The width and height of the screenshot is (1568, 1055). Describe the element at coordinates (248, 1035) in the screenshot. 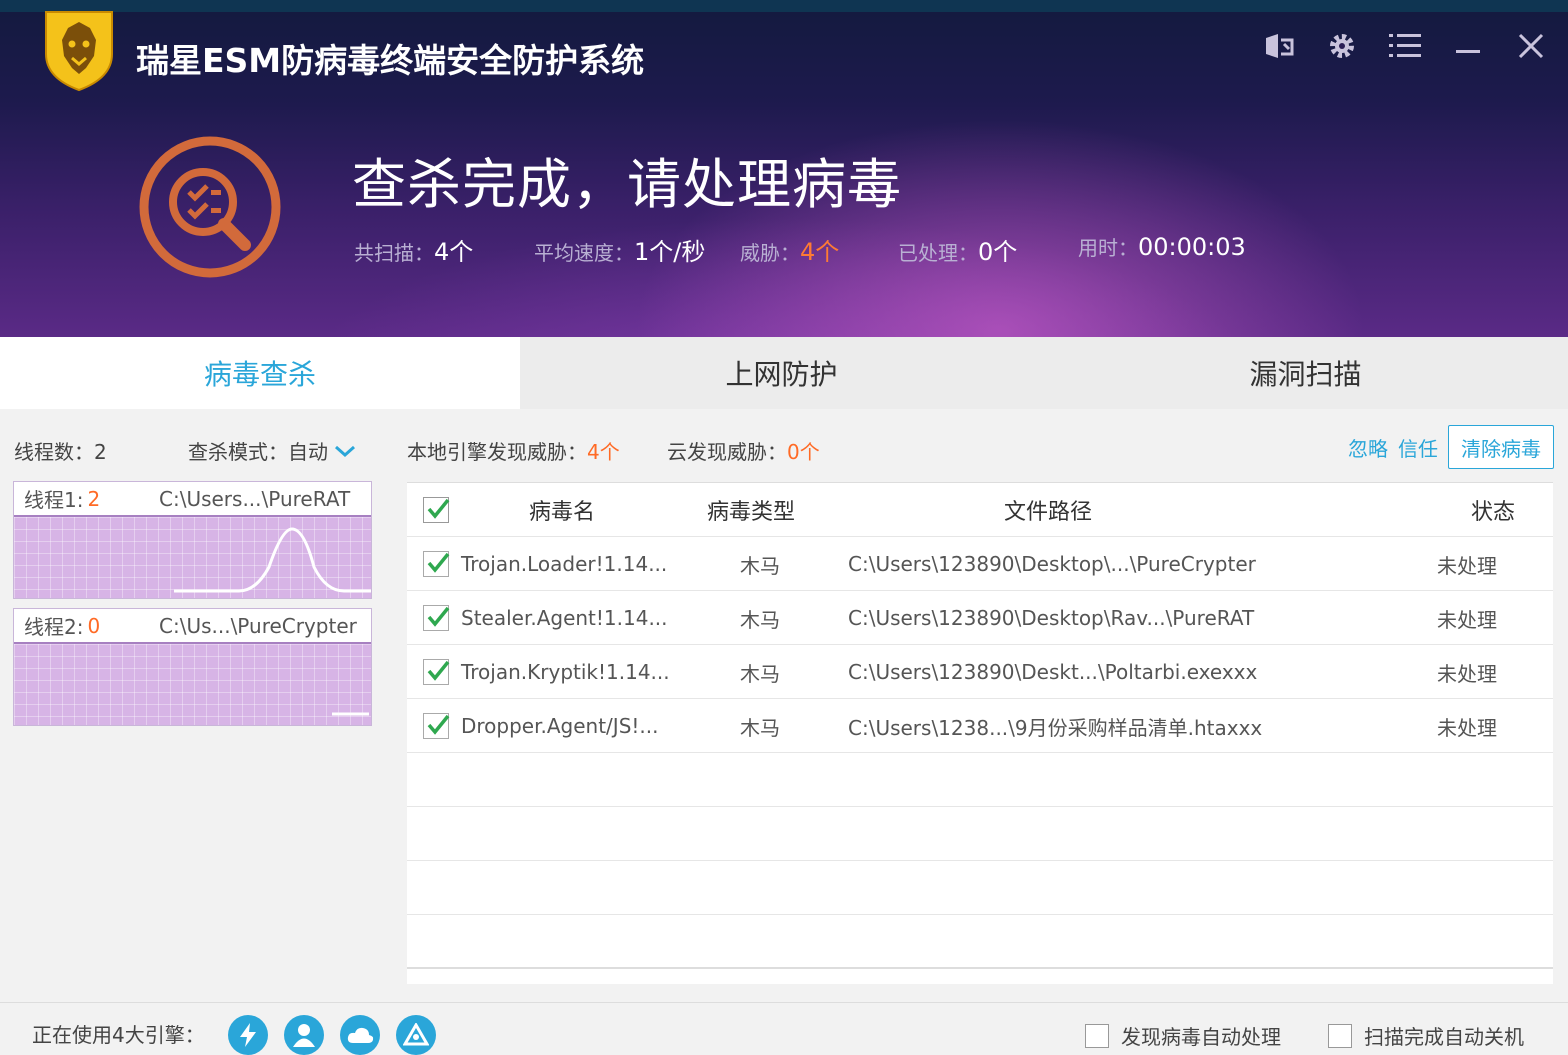

I see `lightning-engine-icon` at that location.